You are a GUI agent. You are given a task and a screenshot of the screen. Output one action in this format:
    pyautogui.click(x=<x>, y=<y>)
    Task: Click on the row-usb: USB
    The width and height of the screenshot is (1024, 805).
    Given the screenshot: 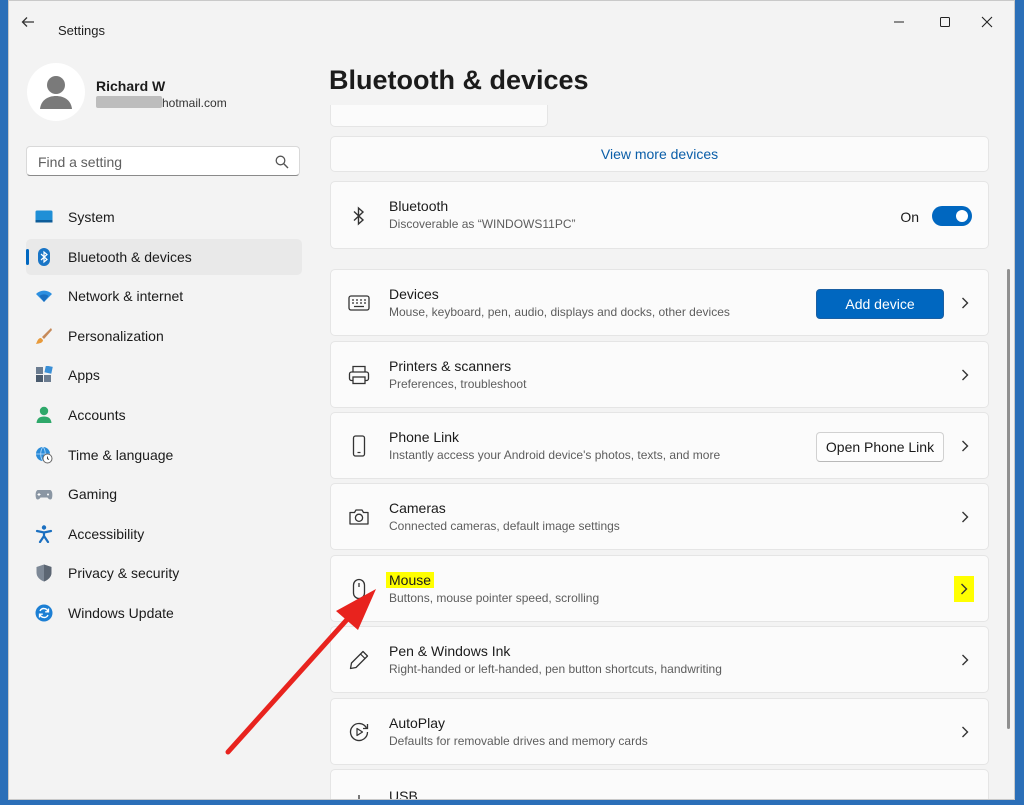 What is the action you would take?
    pyautogui.click(x=659, y=784)
    